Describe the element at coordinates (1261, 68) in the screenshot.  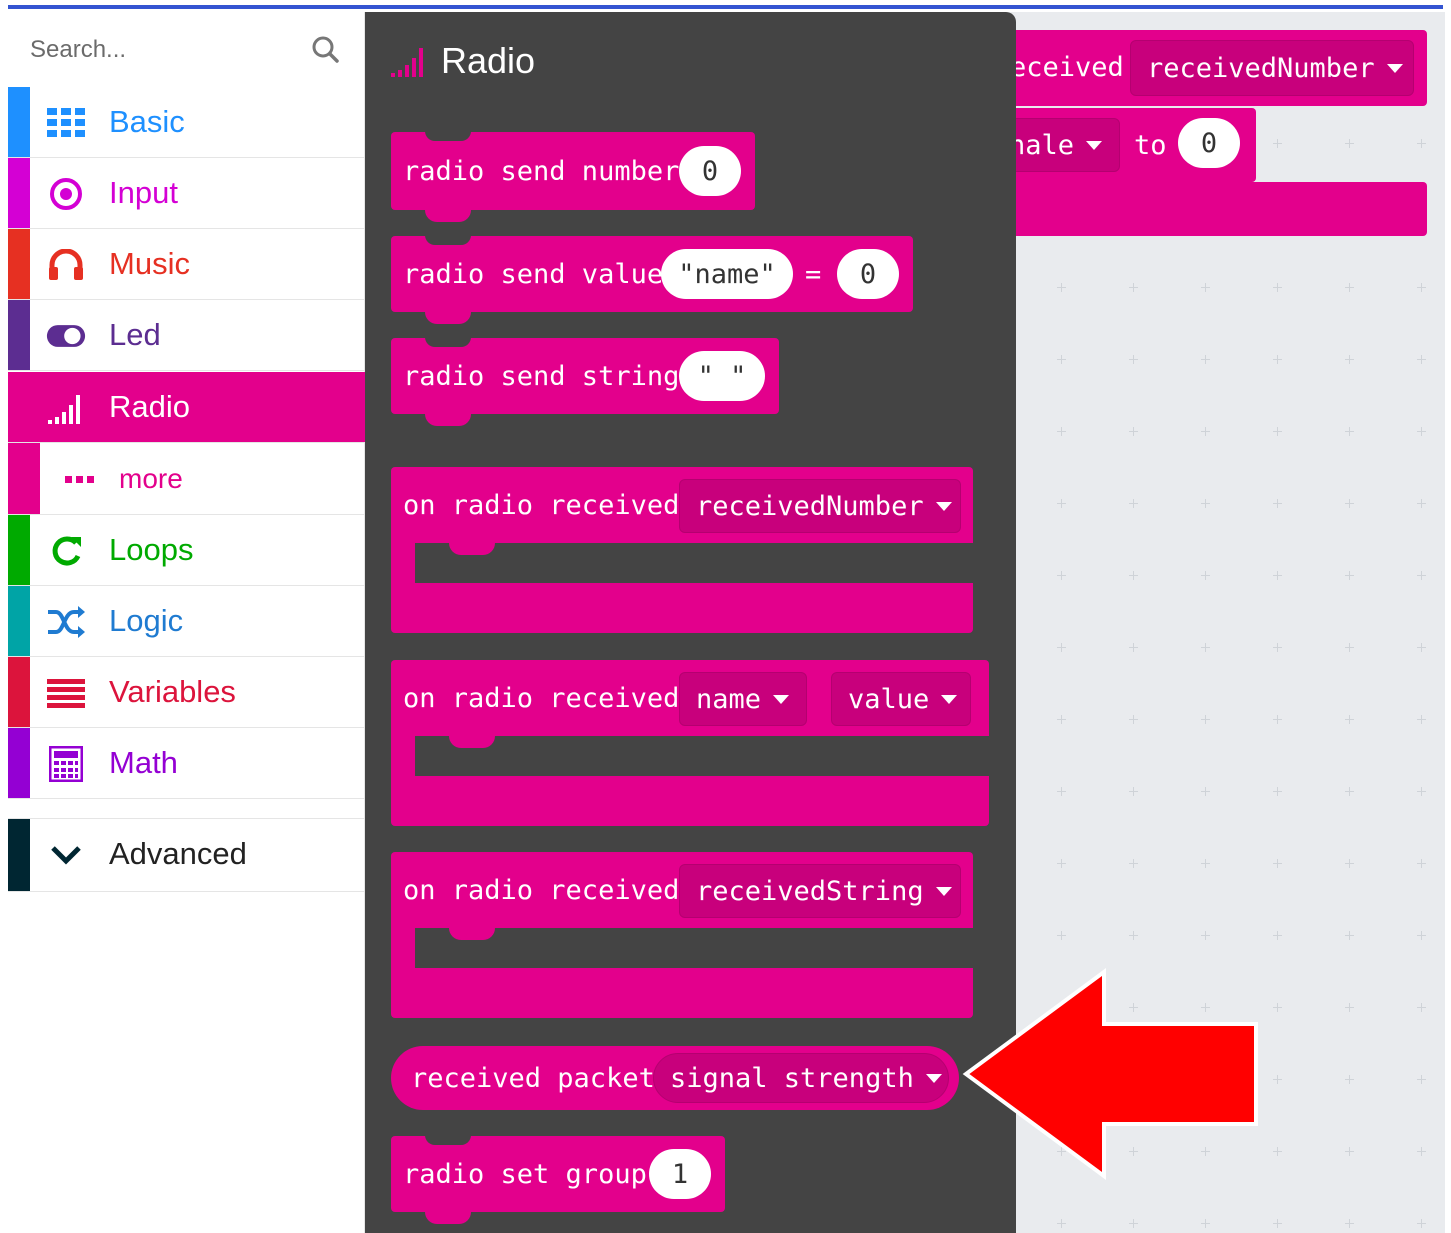
I see `workspace-param-label: receivedNumber` at that location.